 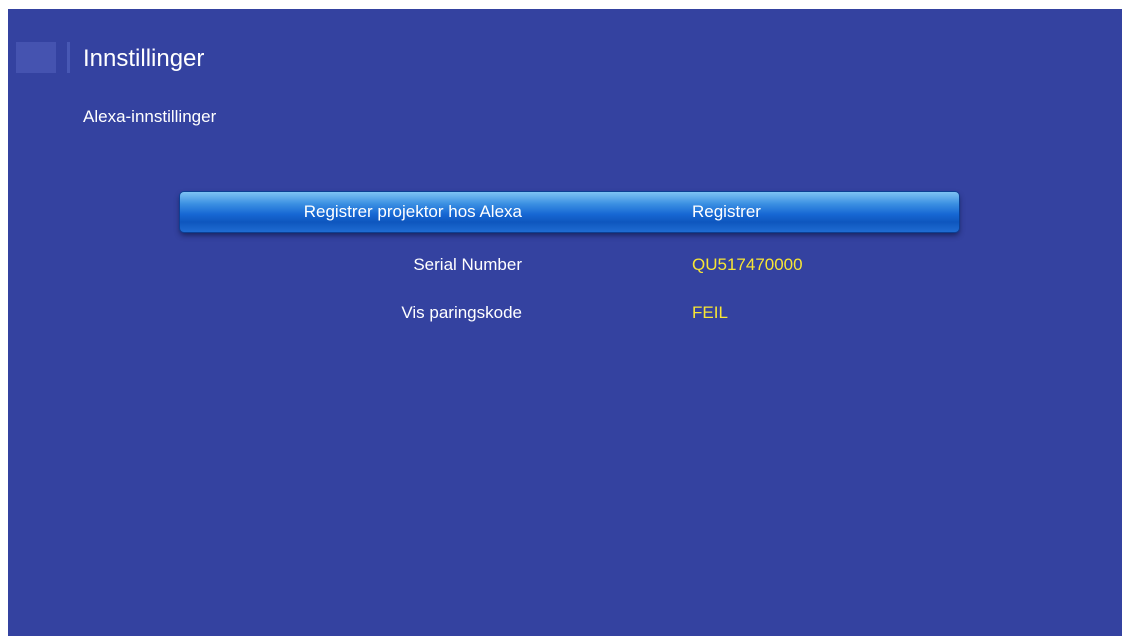 I want to click on serial-number-value: QU517470000, so click(x=747, y=264).